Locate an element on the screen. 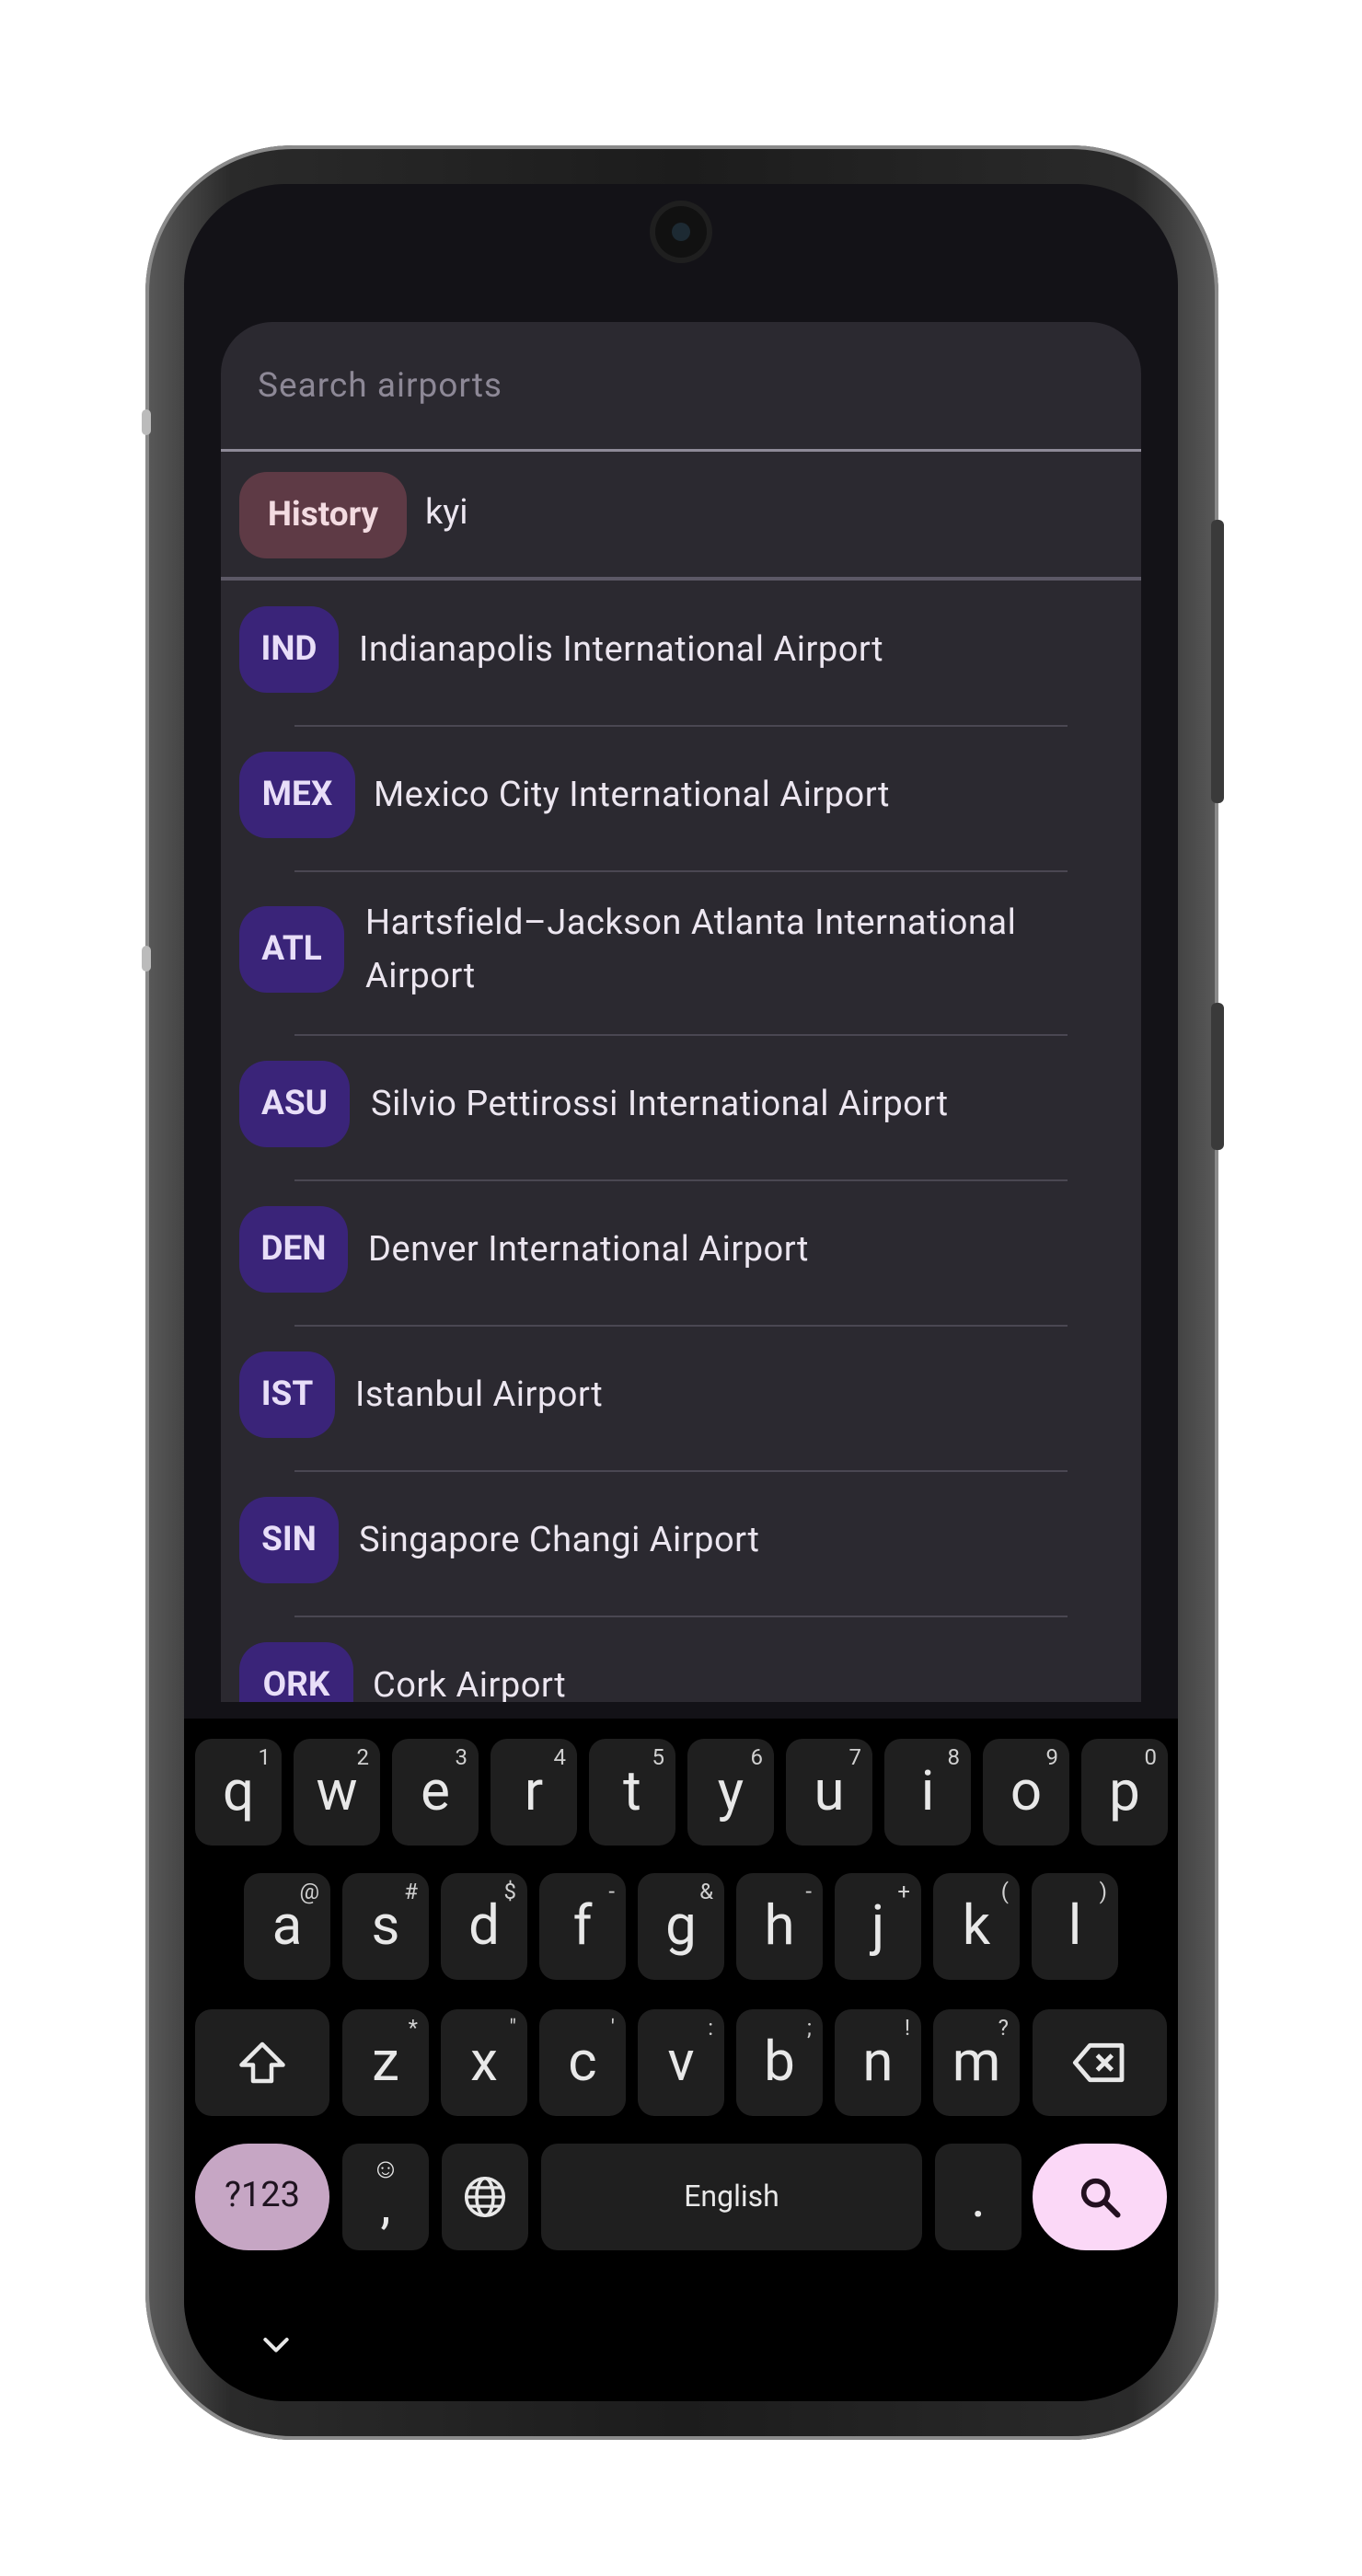 The width and height of the screenshot is (1362, 2576). key-f: f- is located at coordinates (582, 1926).